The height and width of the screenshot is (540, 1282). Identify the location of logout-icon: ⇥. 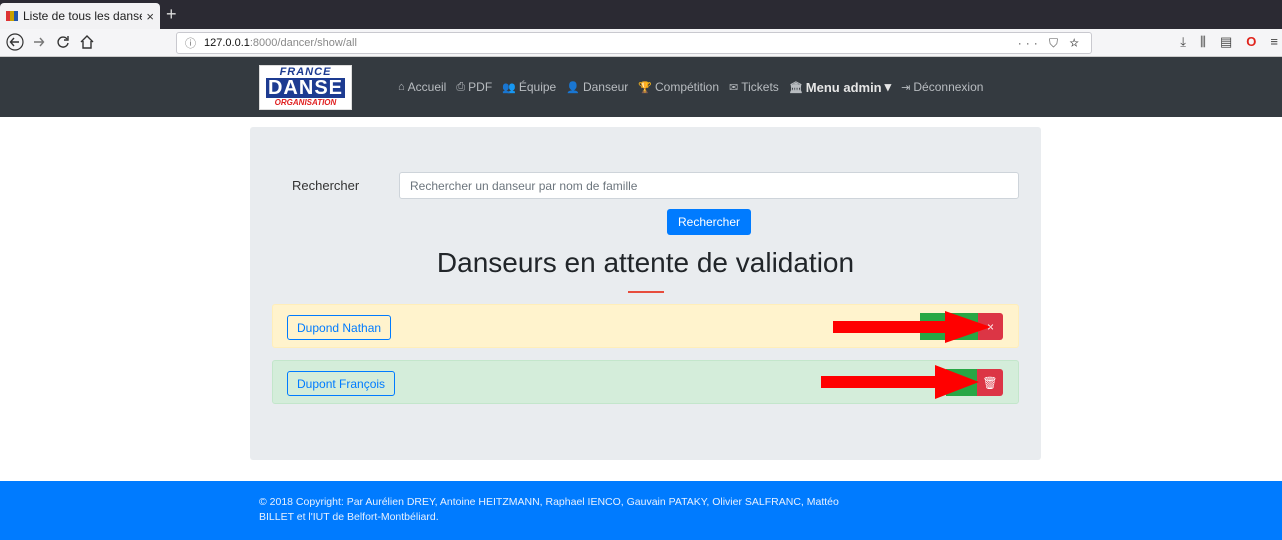
(906, 87).